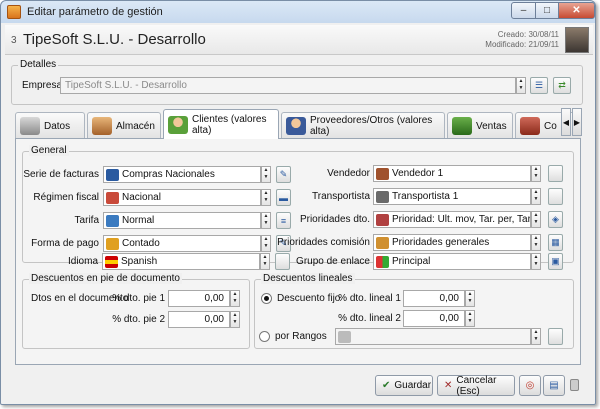 The height and width of the screenshot is (409, 600). Describe the element at coordinates (382, 242) in the screenshot. I see `commission-icon` at that location.